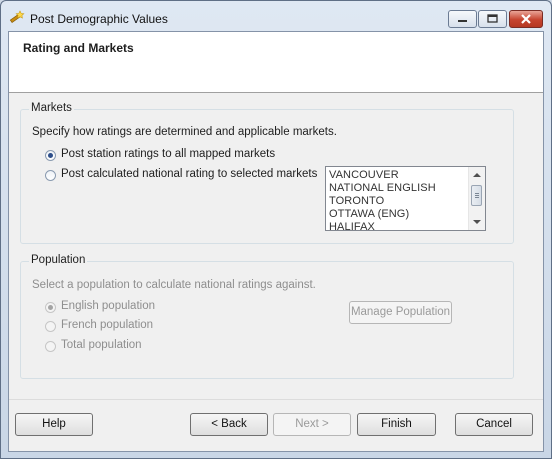 The height and width of the screenshot is (459, 552). I want to click on minimize-icon, so click(462, 21).